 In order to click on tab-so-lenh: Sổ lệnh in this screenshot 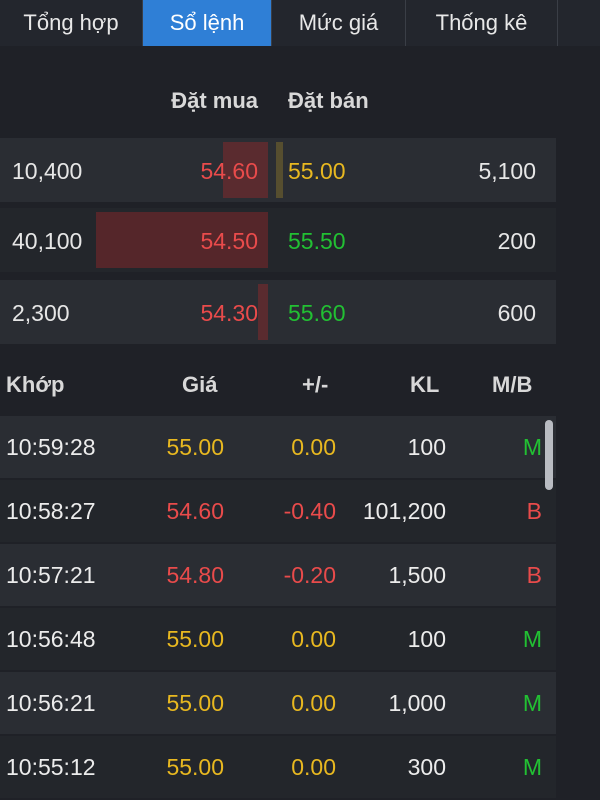, I will do `click(207, 23)`.